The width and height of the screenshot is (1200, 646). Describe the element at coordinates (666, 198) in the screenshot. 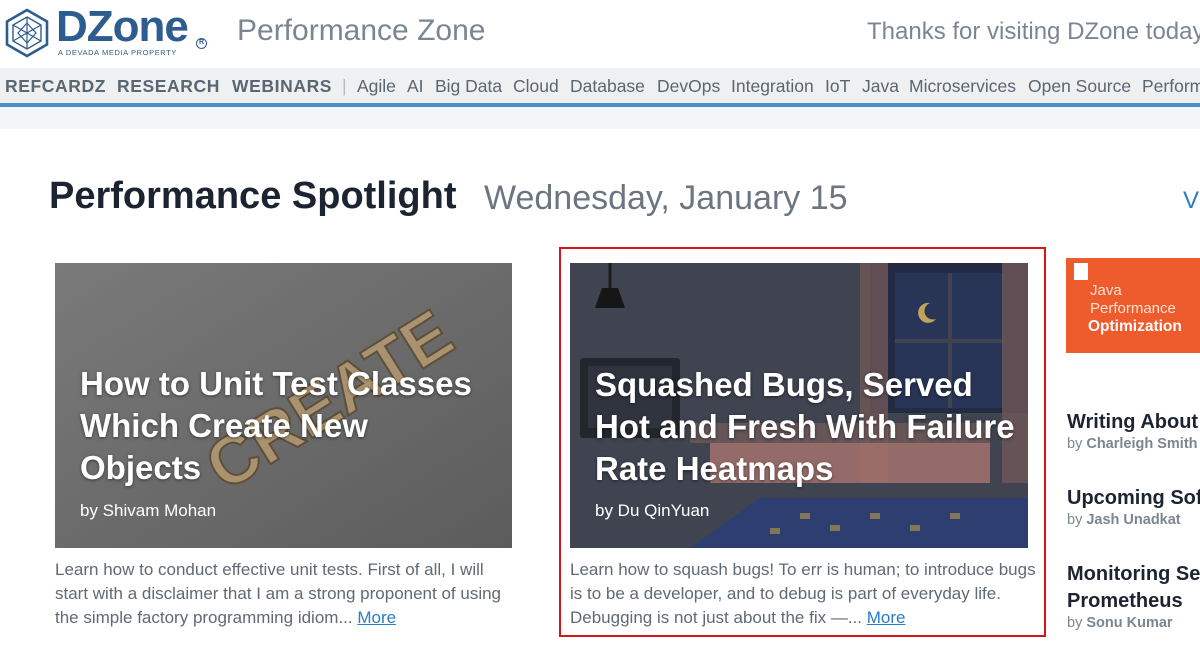

I see `spotlight-date: Wednesday, January 15` at that location.